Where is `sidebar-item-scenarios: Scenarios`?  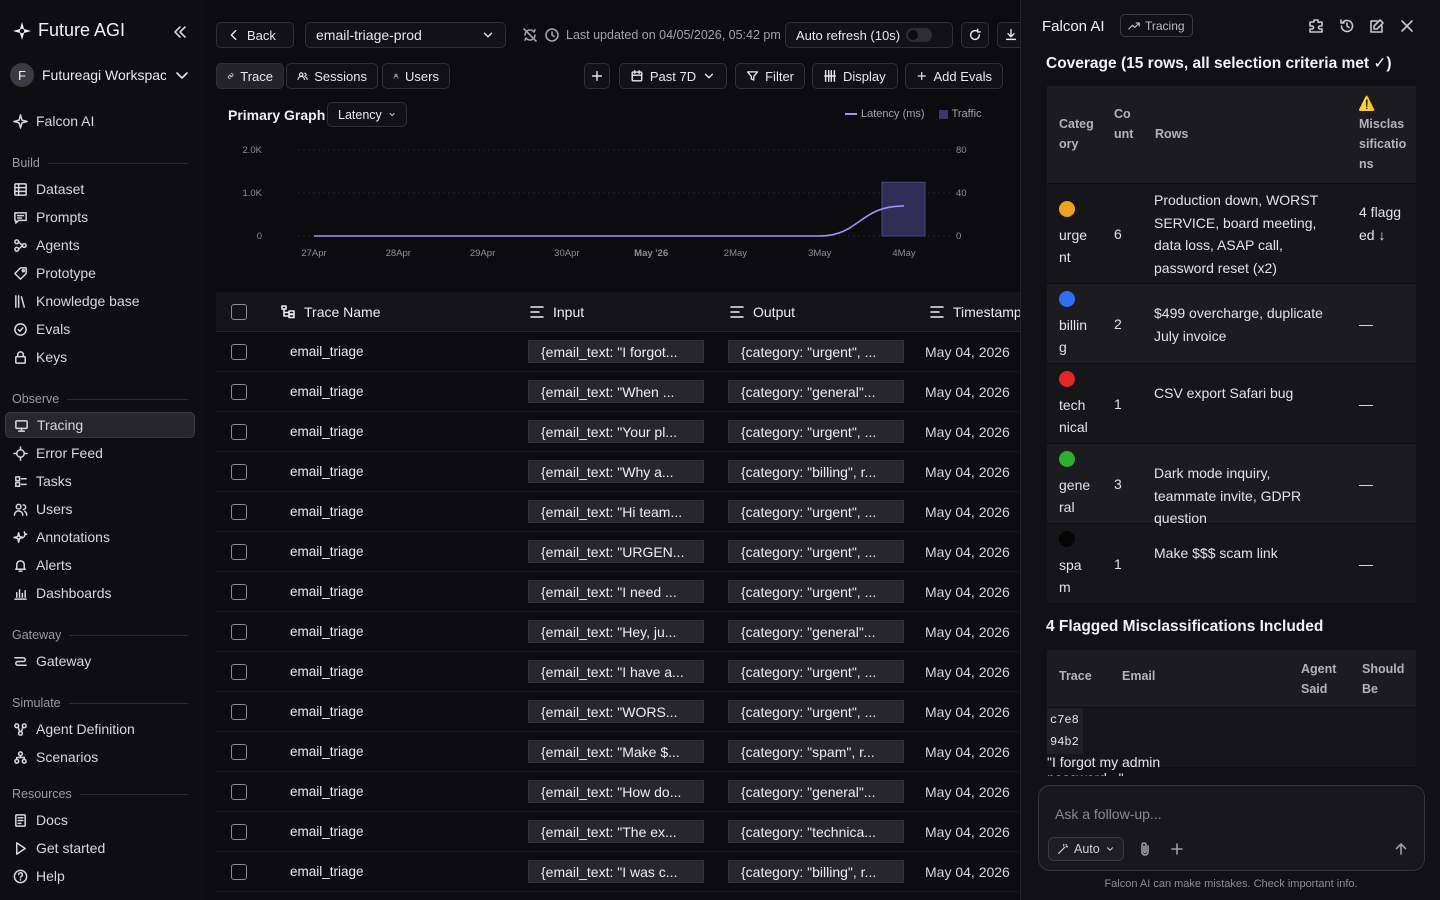
sidebar-item-scenarios: Scenarios is located at coordinates (100, 757).